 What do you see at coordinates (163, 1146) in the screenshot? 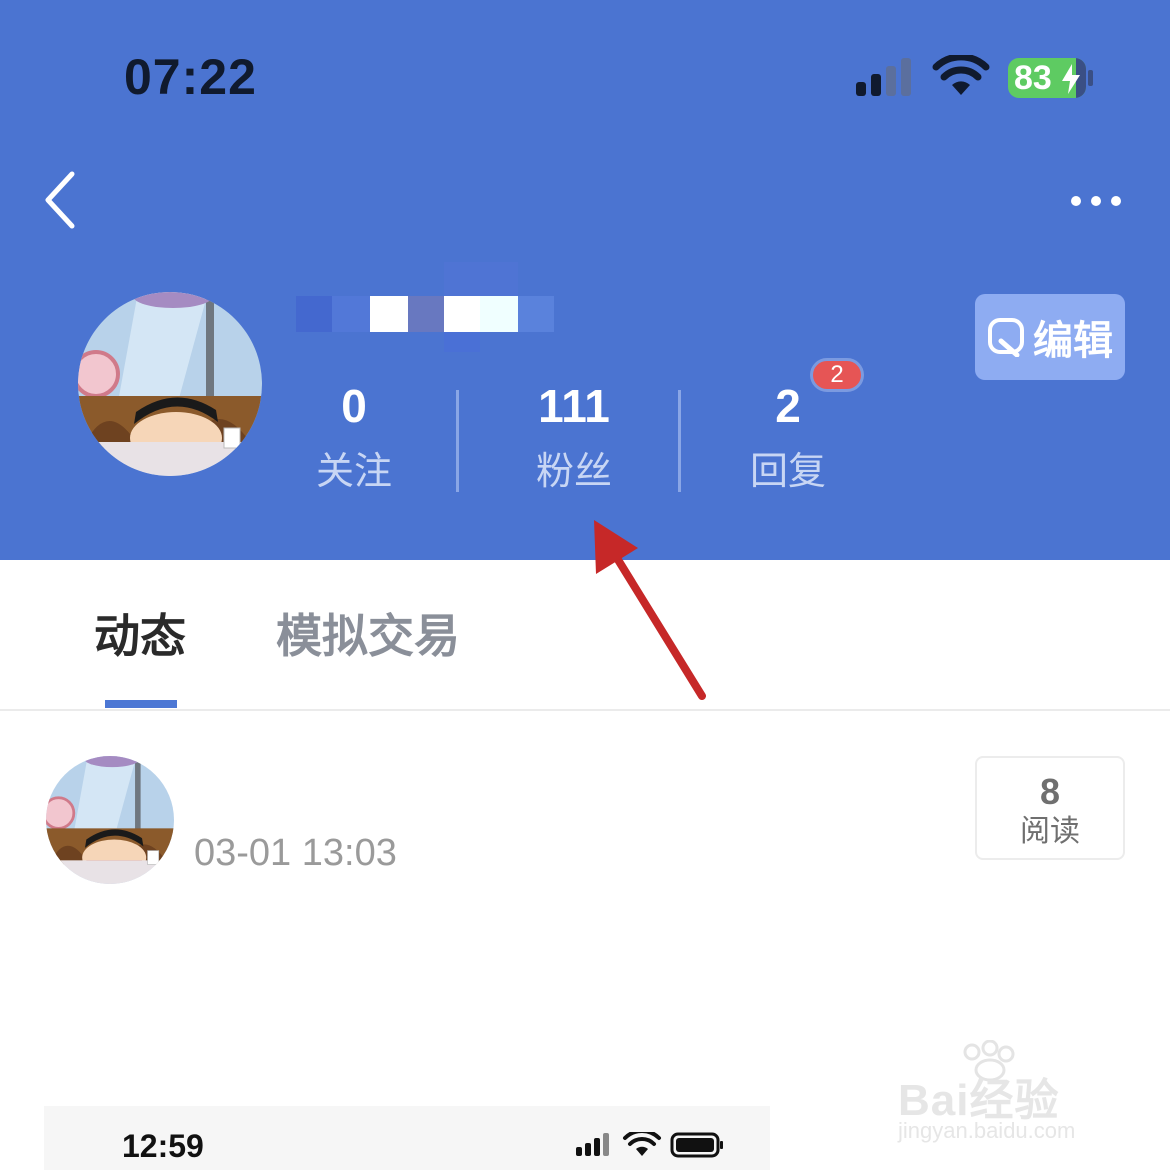
I see `inset-status-time: 12:59` at bounding box center [163, 1146].